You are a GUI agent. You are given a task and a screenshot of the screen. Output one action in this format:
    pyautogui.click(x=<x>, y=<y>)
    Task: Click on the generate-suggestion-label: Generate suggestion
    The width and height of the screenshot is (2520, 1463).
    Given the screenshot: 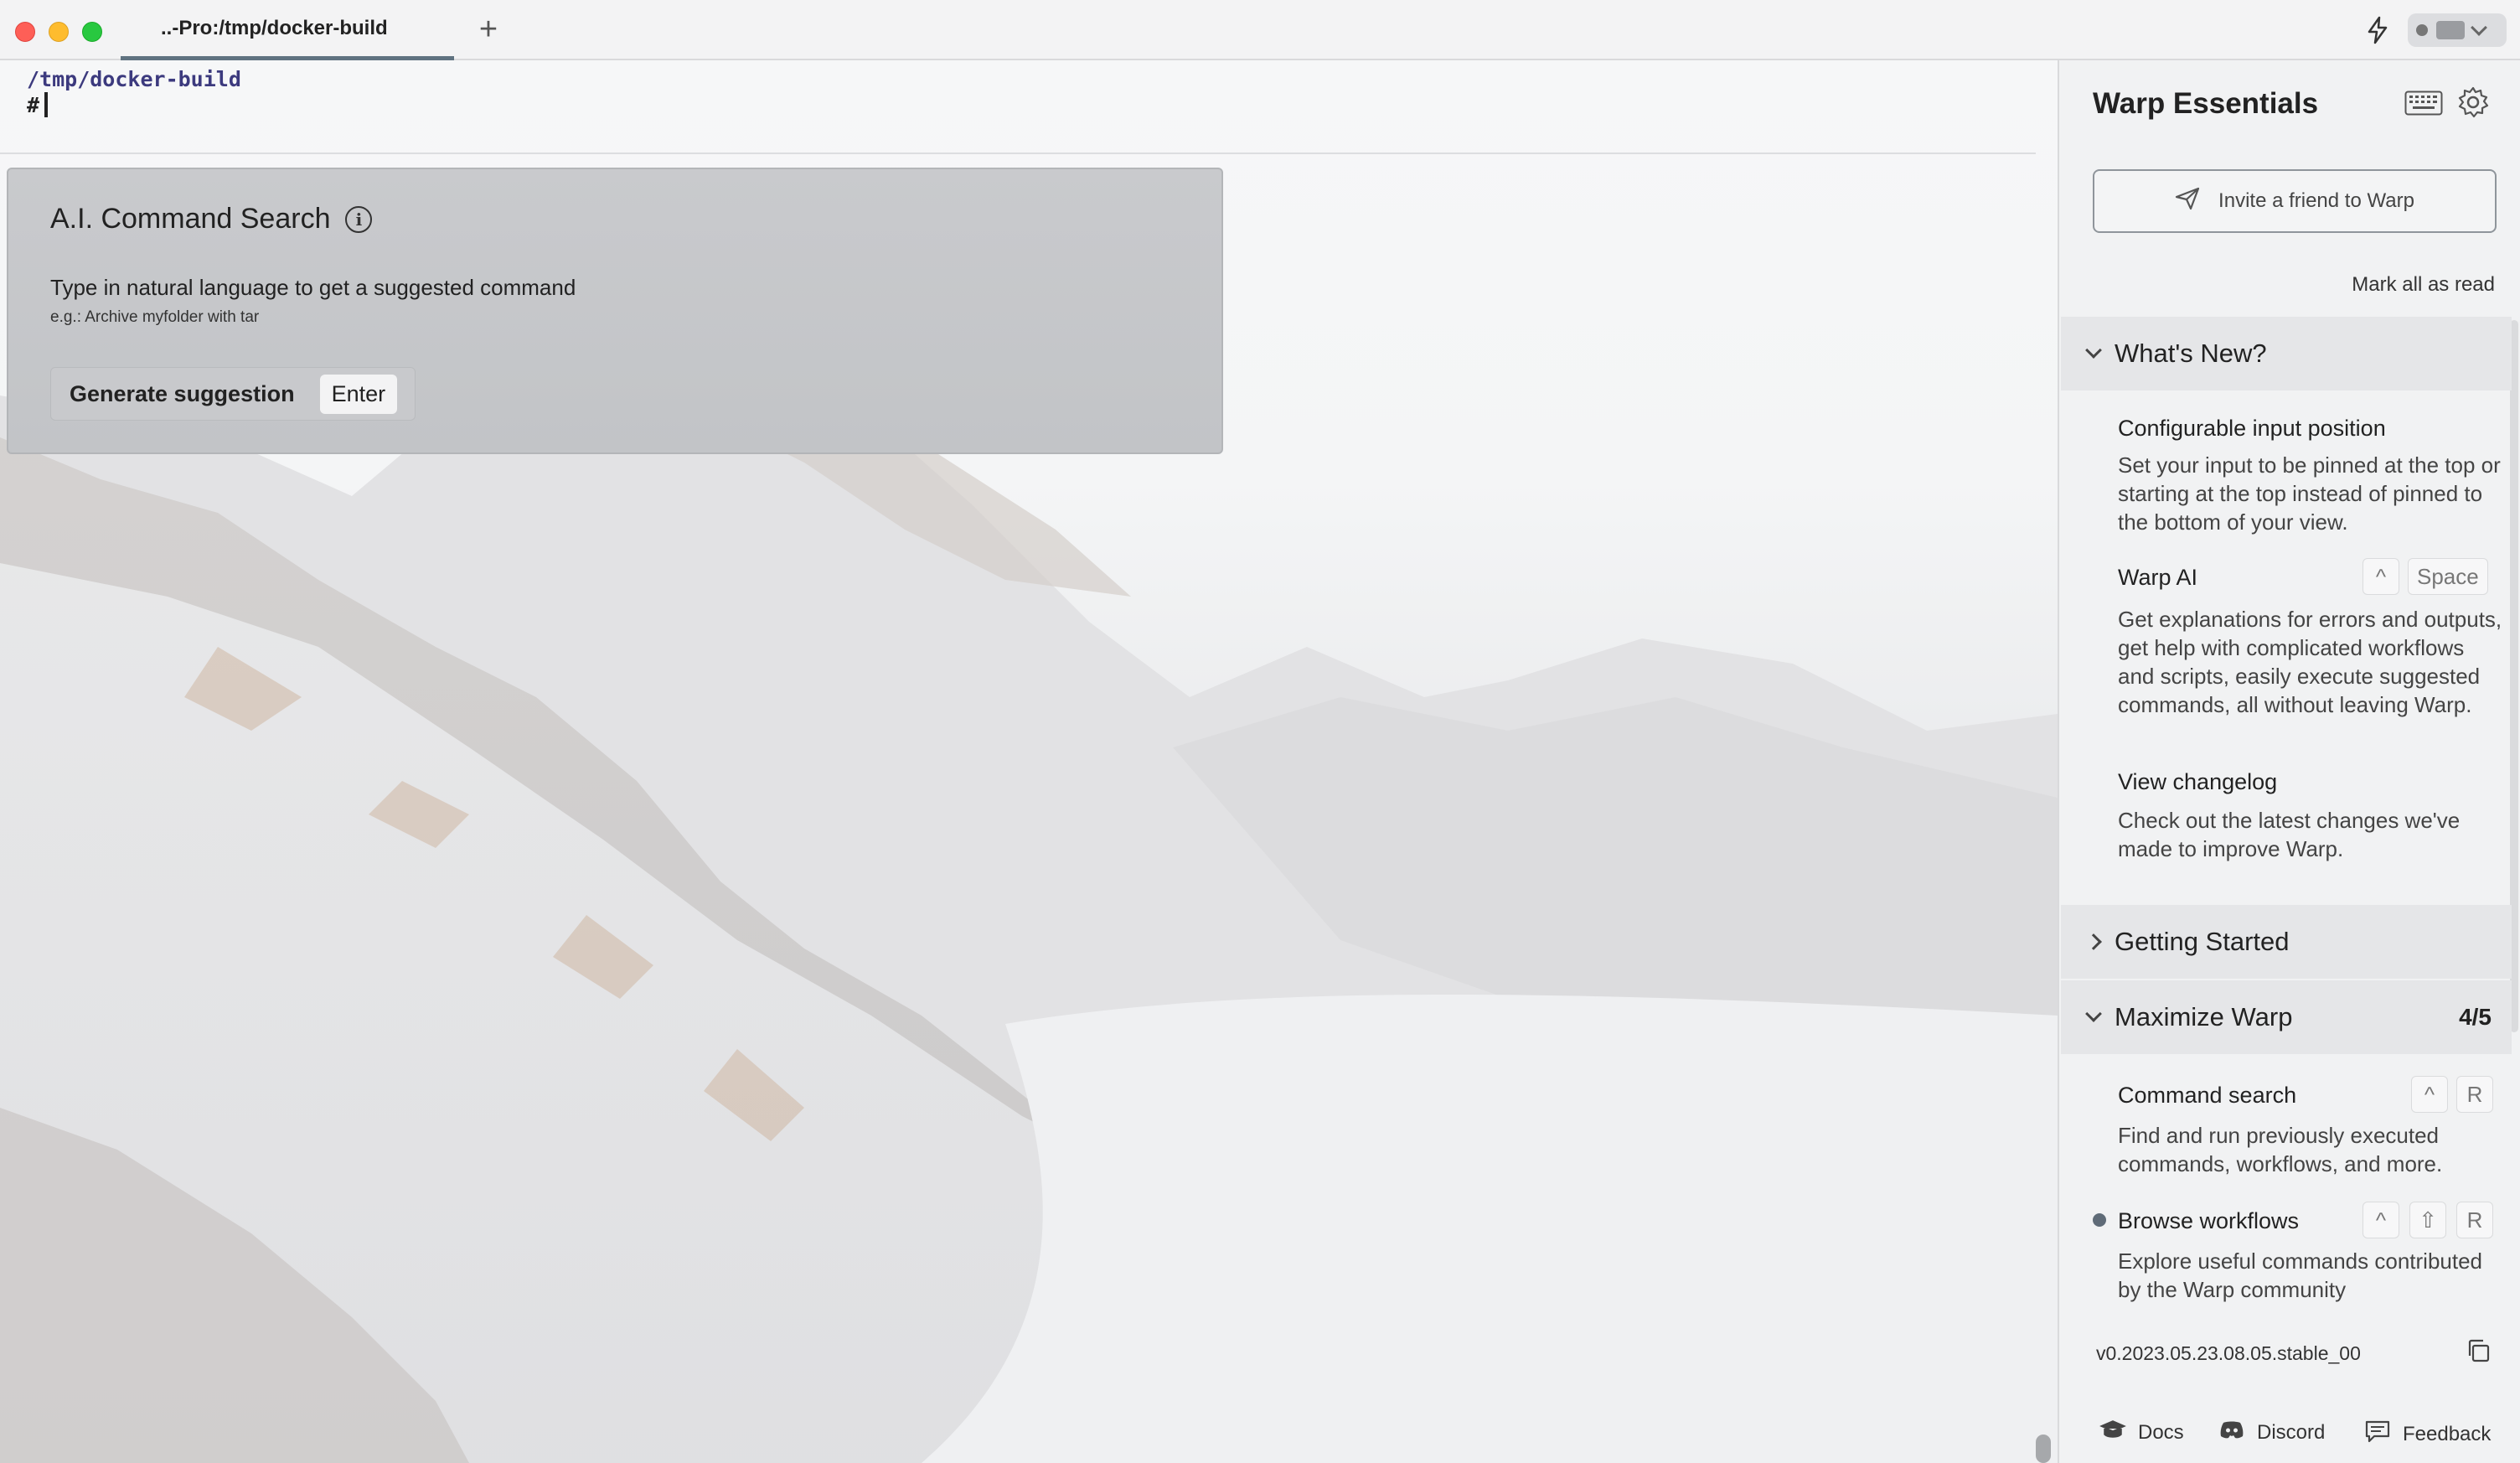 What is the action you would take?
    pyautogui.click(x=182, y=393)
    